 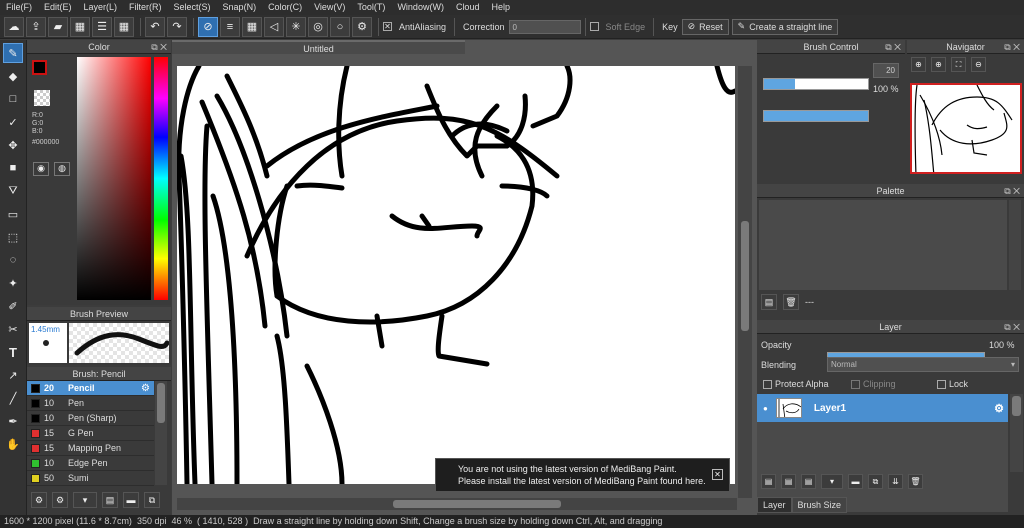 I want to click on bucket-tool-icon: ⛛, so click(x=13, y=191).